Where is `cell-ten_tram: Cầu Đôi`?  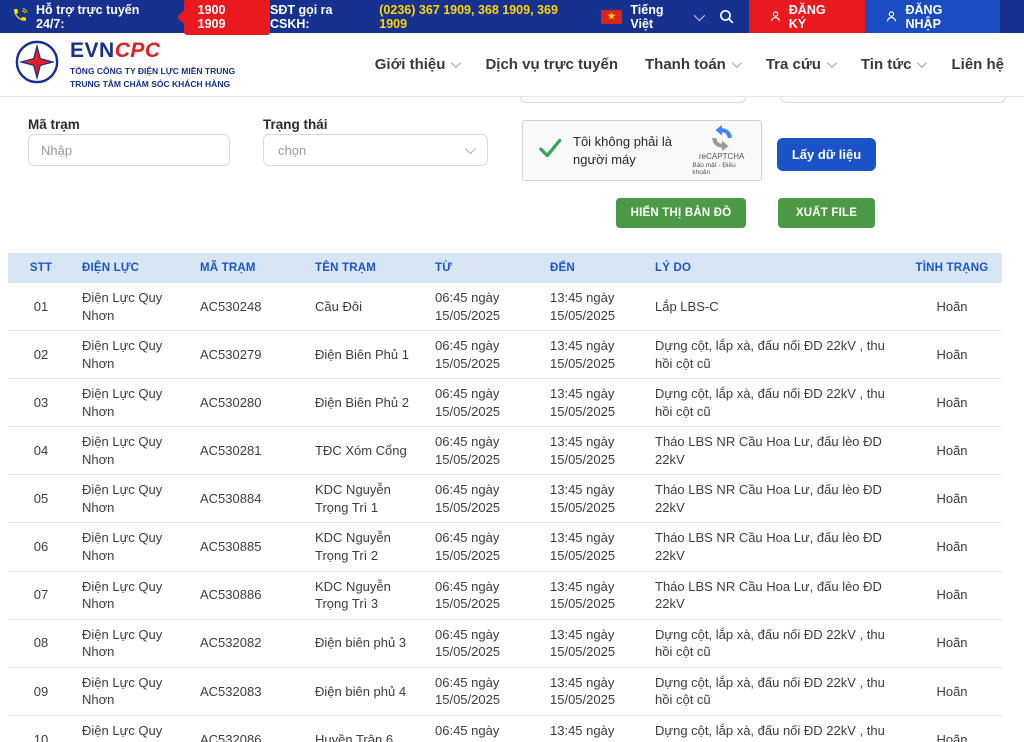
cell-ten_tram: Cầu Đôi is located at coordinates (367, 307).